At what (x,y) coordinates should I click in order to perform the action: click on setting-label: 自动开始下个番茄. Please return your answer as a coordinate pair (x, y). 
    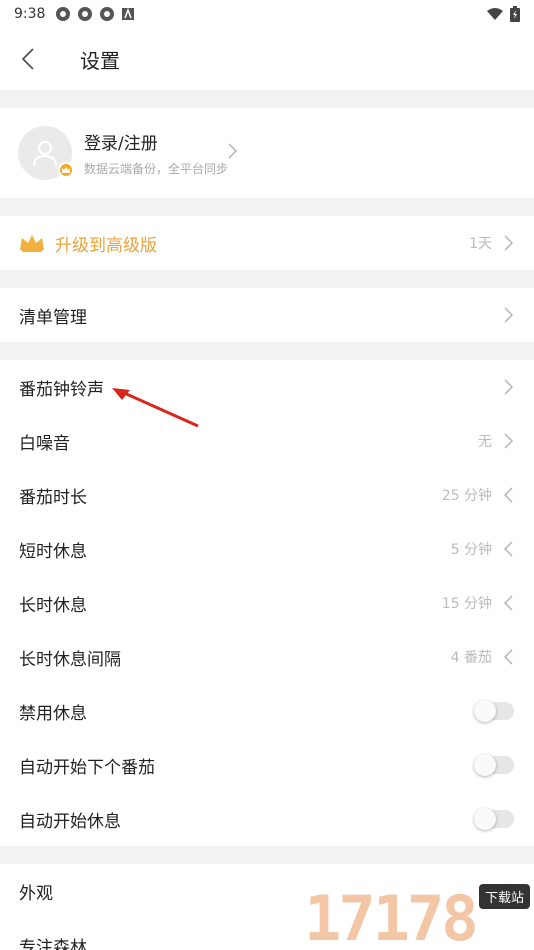
    Looking at the image, I should click on (87, 767).